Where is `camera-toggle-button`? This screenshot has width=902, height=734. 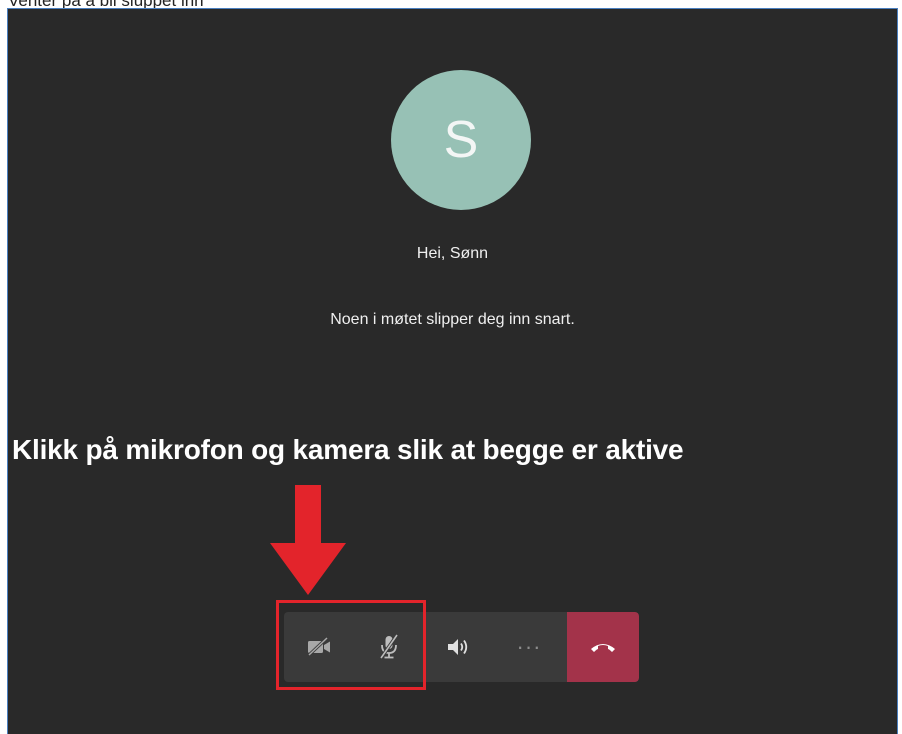 camera-toggle-button is located at coordinates (319, 647).